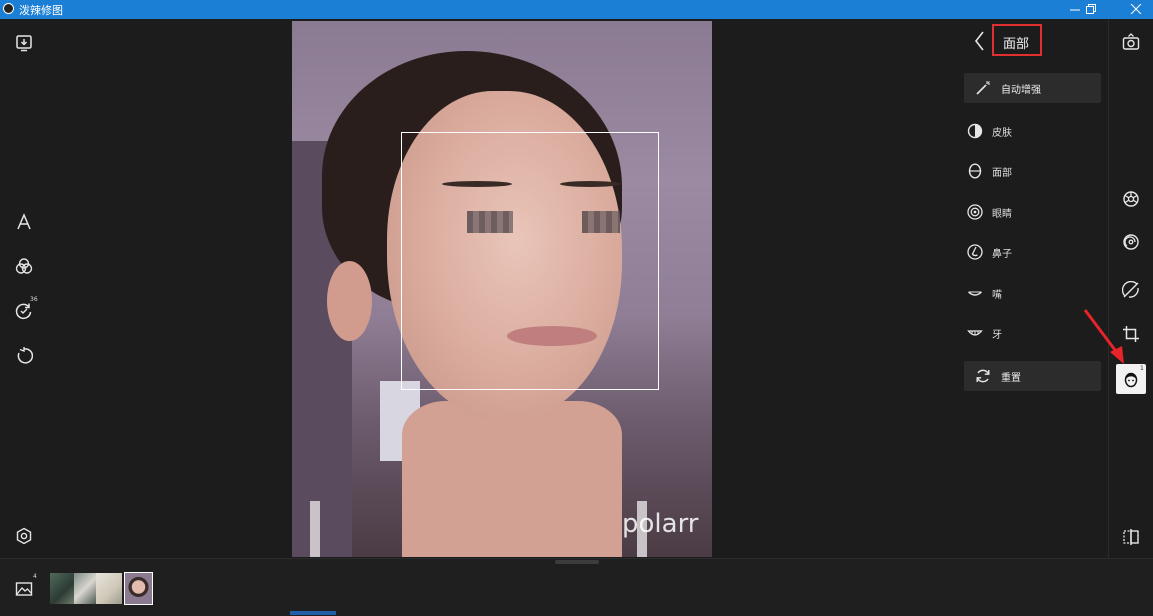 The width and height of the screenshot is (1153, 616). What do you see at coordinates (975, 293) in the screenshot?
I see `mouth-icon` at bounding box center [975, 293].